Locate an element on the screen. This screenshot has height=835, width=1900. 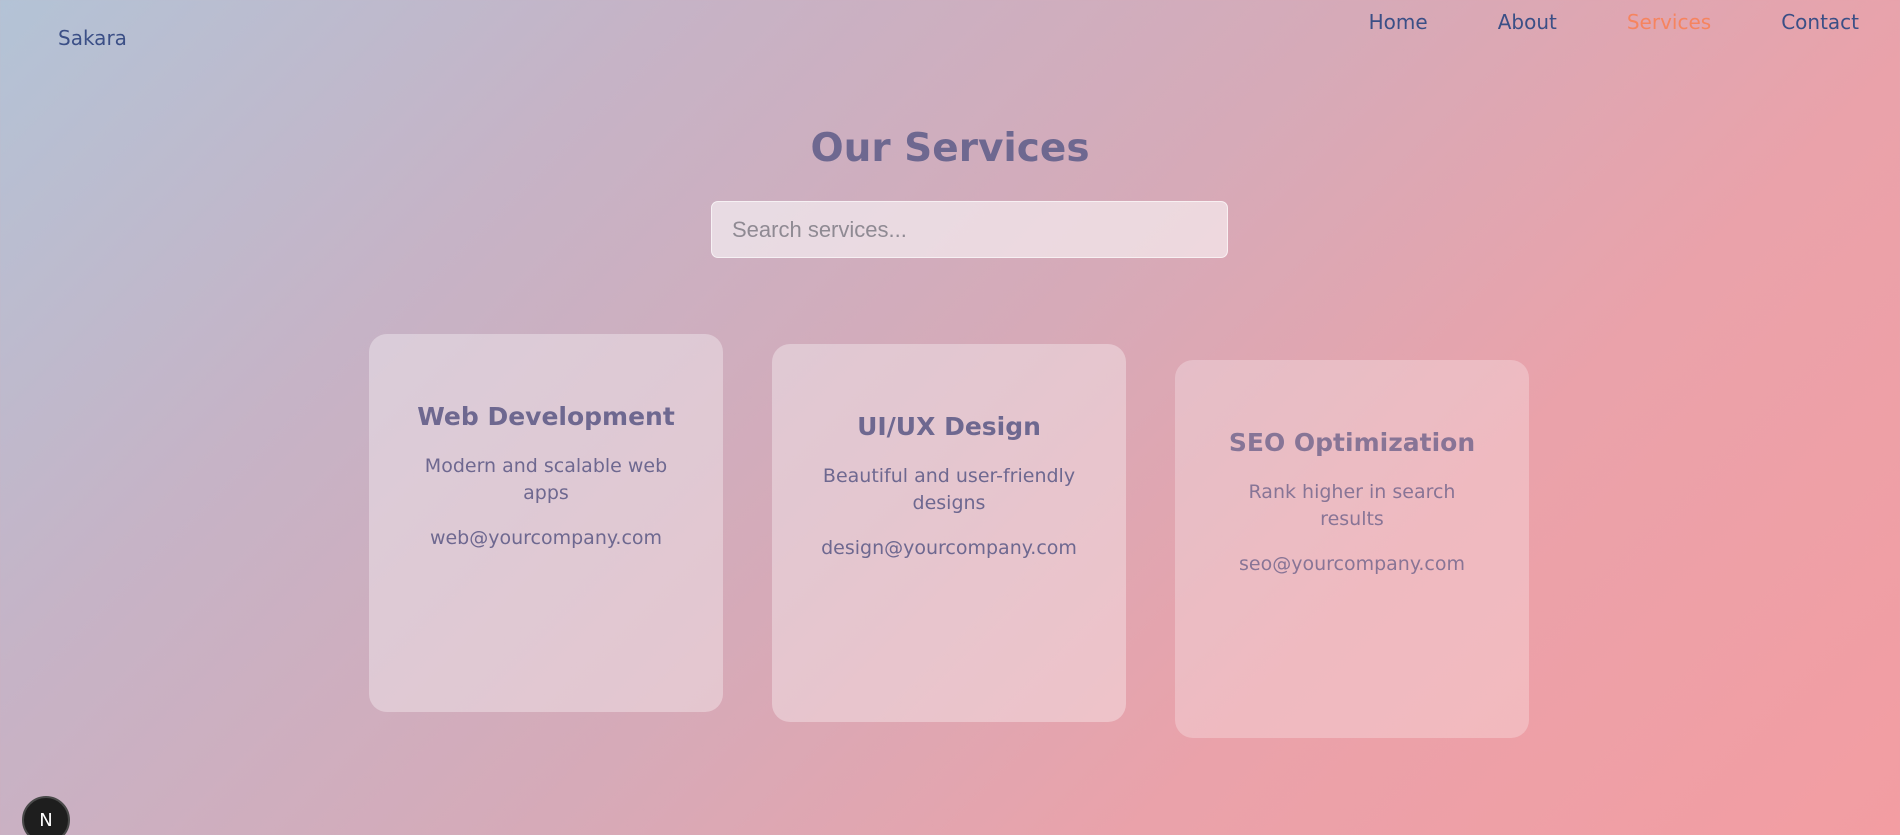
search-input is located at coordinates (969, 229).